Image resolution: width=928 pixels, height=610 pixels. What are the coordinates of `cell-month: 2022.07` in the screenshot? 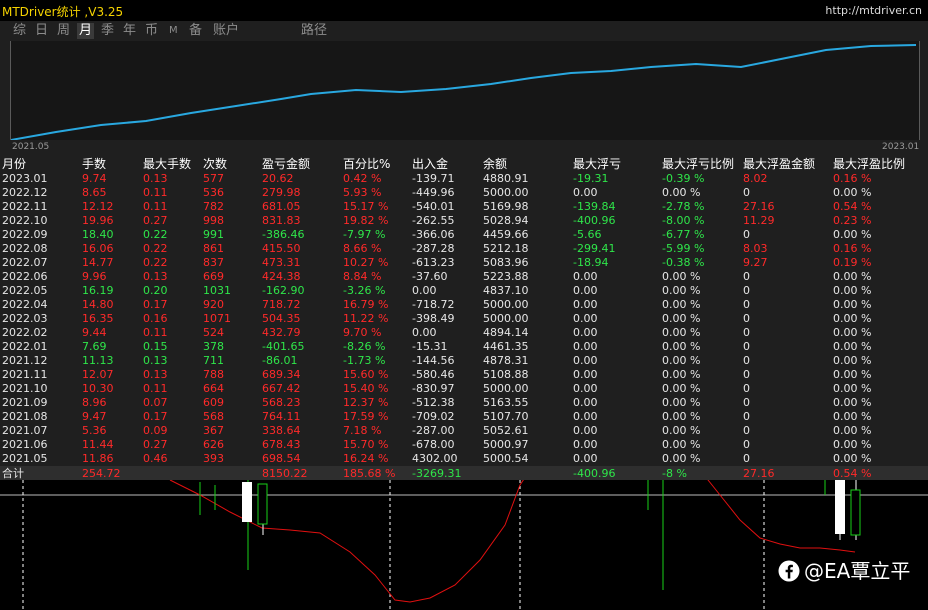 It's located at (25, 262).